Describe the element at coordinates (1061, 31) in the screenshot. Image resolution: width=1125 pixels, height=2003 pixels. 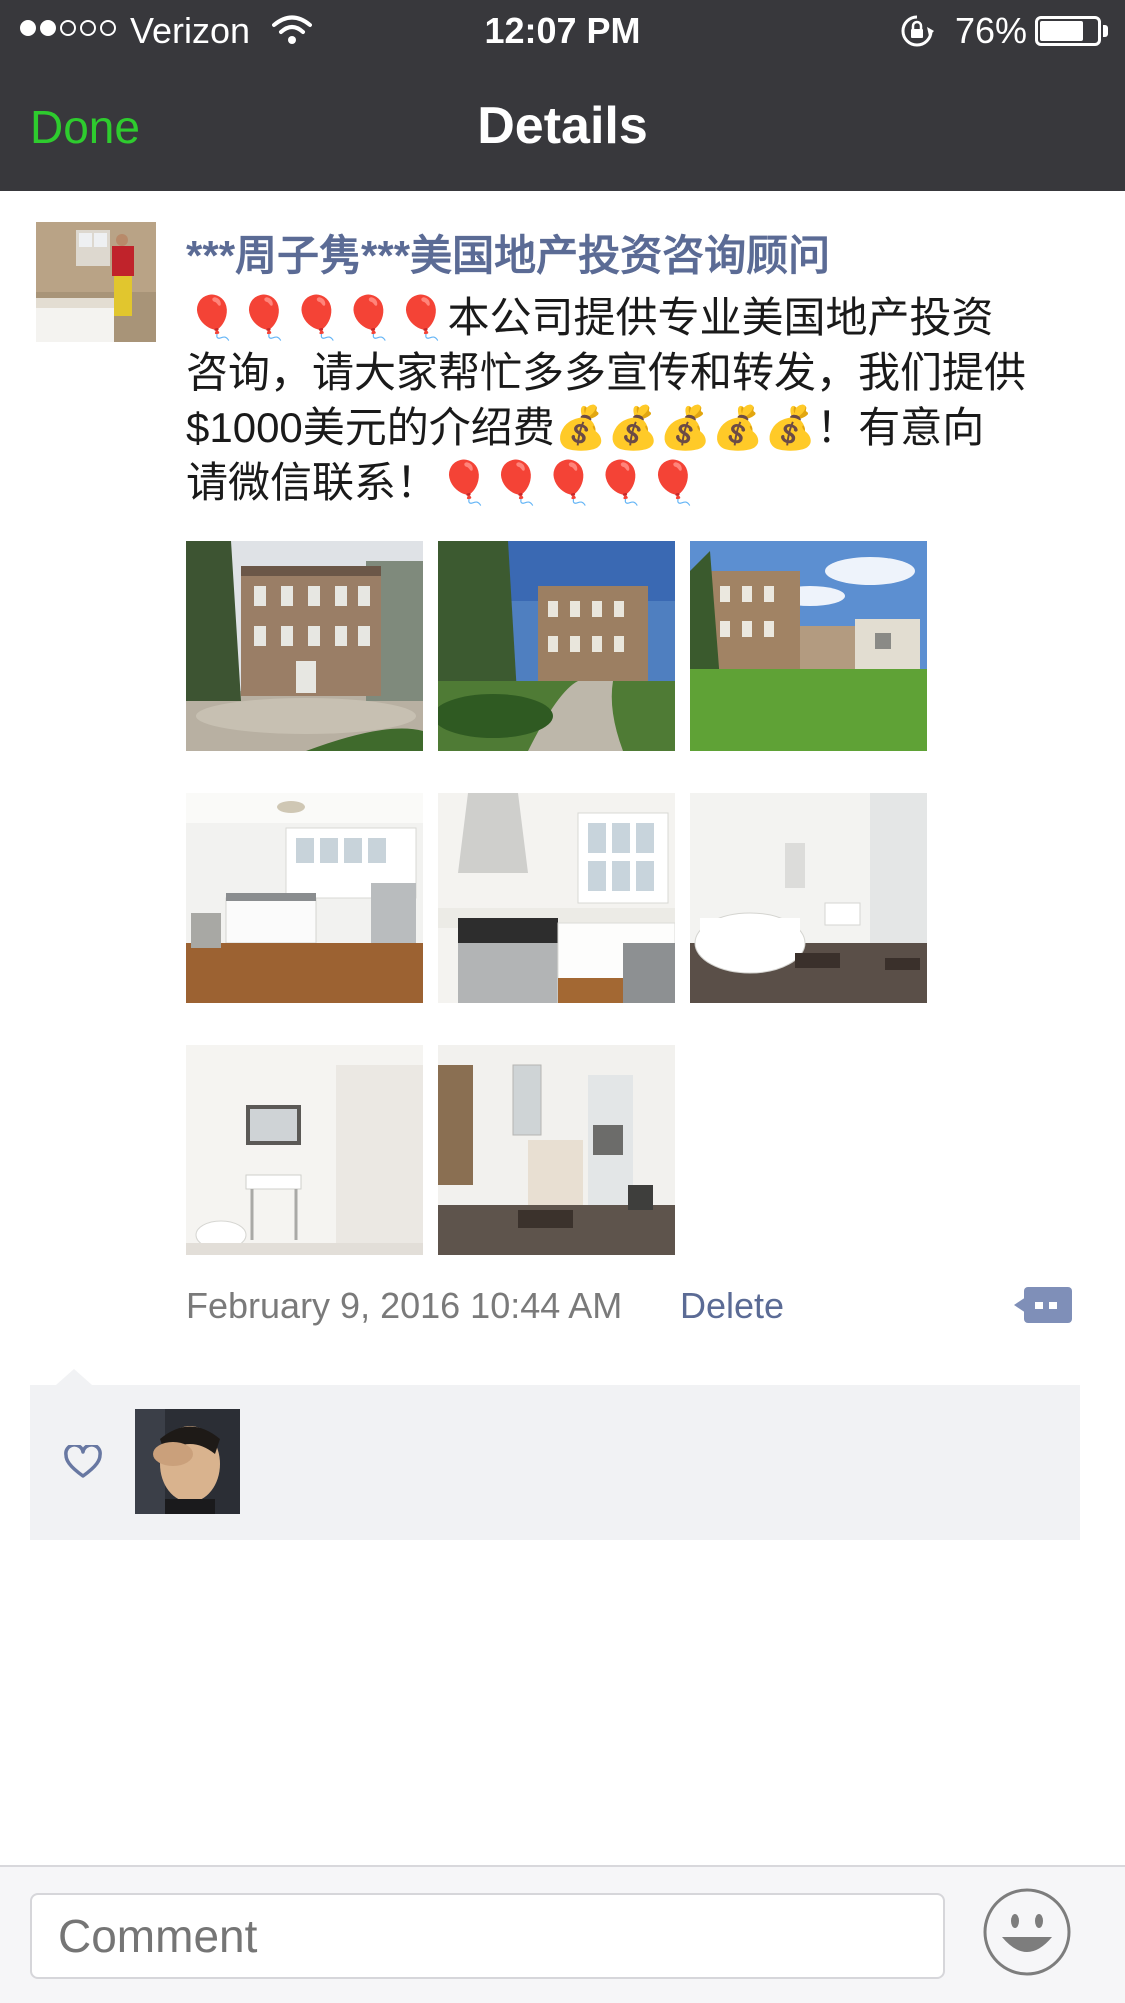
I see `battery-level` at that location.